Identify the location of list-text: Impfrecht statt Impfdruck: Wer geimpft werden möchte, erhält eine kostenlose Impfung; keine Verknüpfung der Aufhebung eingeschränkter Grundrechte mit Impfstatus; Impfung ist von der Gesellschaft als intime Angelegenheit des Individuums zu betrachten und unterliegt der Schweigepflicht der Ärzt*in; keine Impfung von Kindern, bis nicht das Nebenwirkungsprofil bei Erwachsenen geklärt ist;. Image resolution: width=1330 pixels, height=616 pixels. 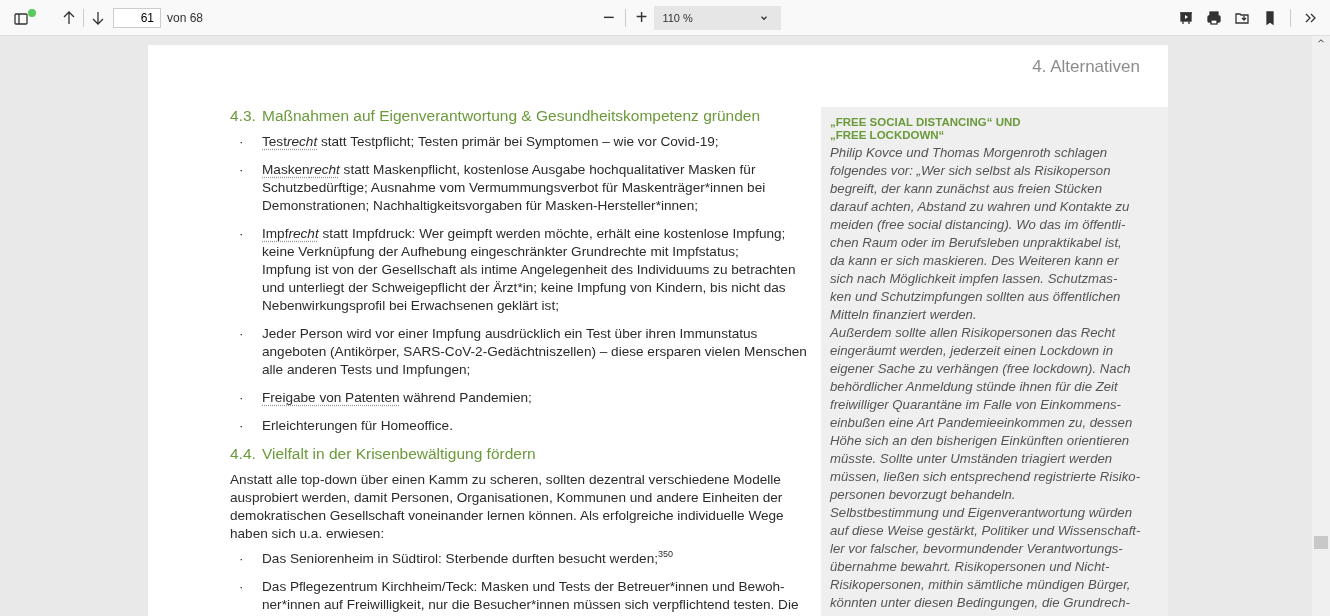
(529, 270).